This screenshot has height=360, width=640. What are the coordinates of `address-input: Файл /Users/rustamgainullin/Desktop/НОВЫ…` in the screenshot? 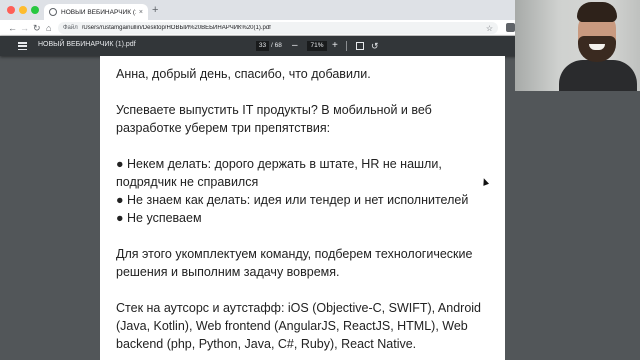 It's located at (278, 28).